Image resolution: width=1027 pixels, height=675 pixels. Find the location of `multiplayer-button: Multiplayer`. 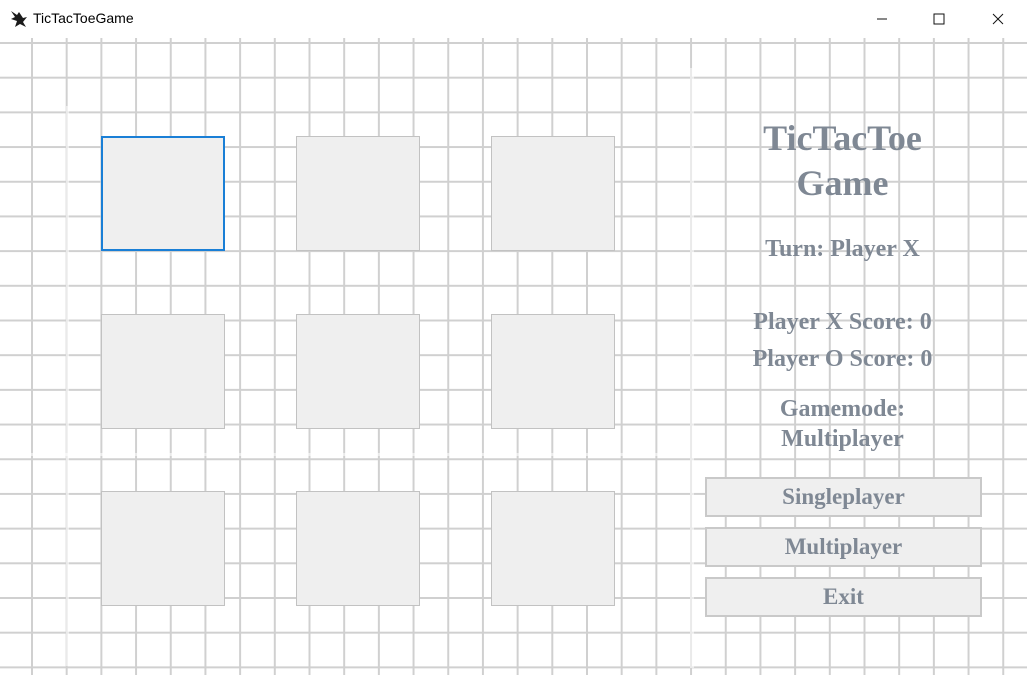

multiplayer-button: Multiplayer is located at coordinates (843, 547).